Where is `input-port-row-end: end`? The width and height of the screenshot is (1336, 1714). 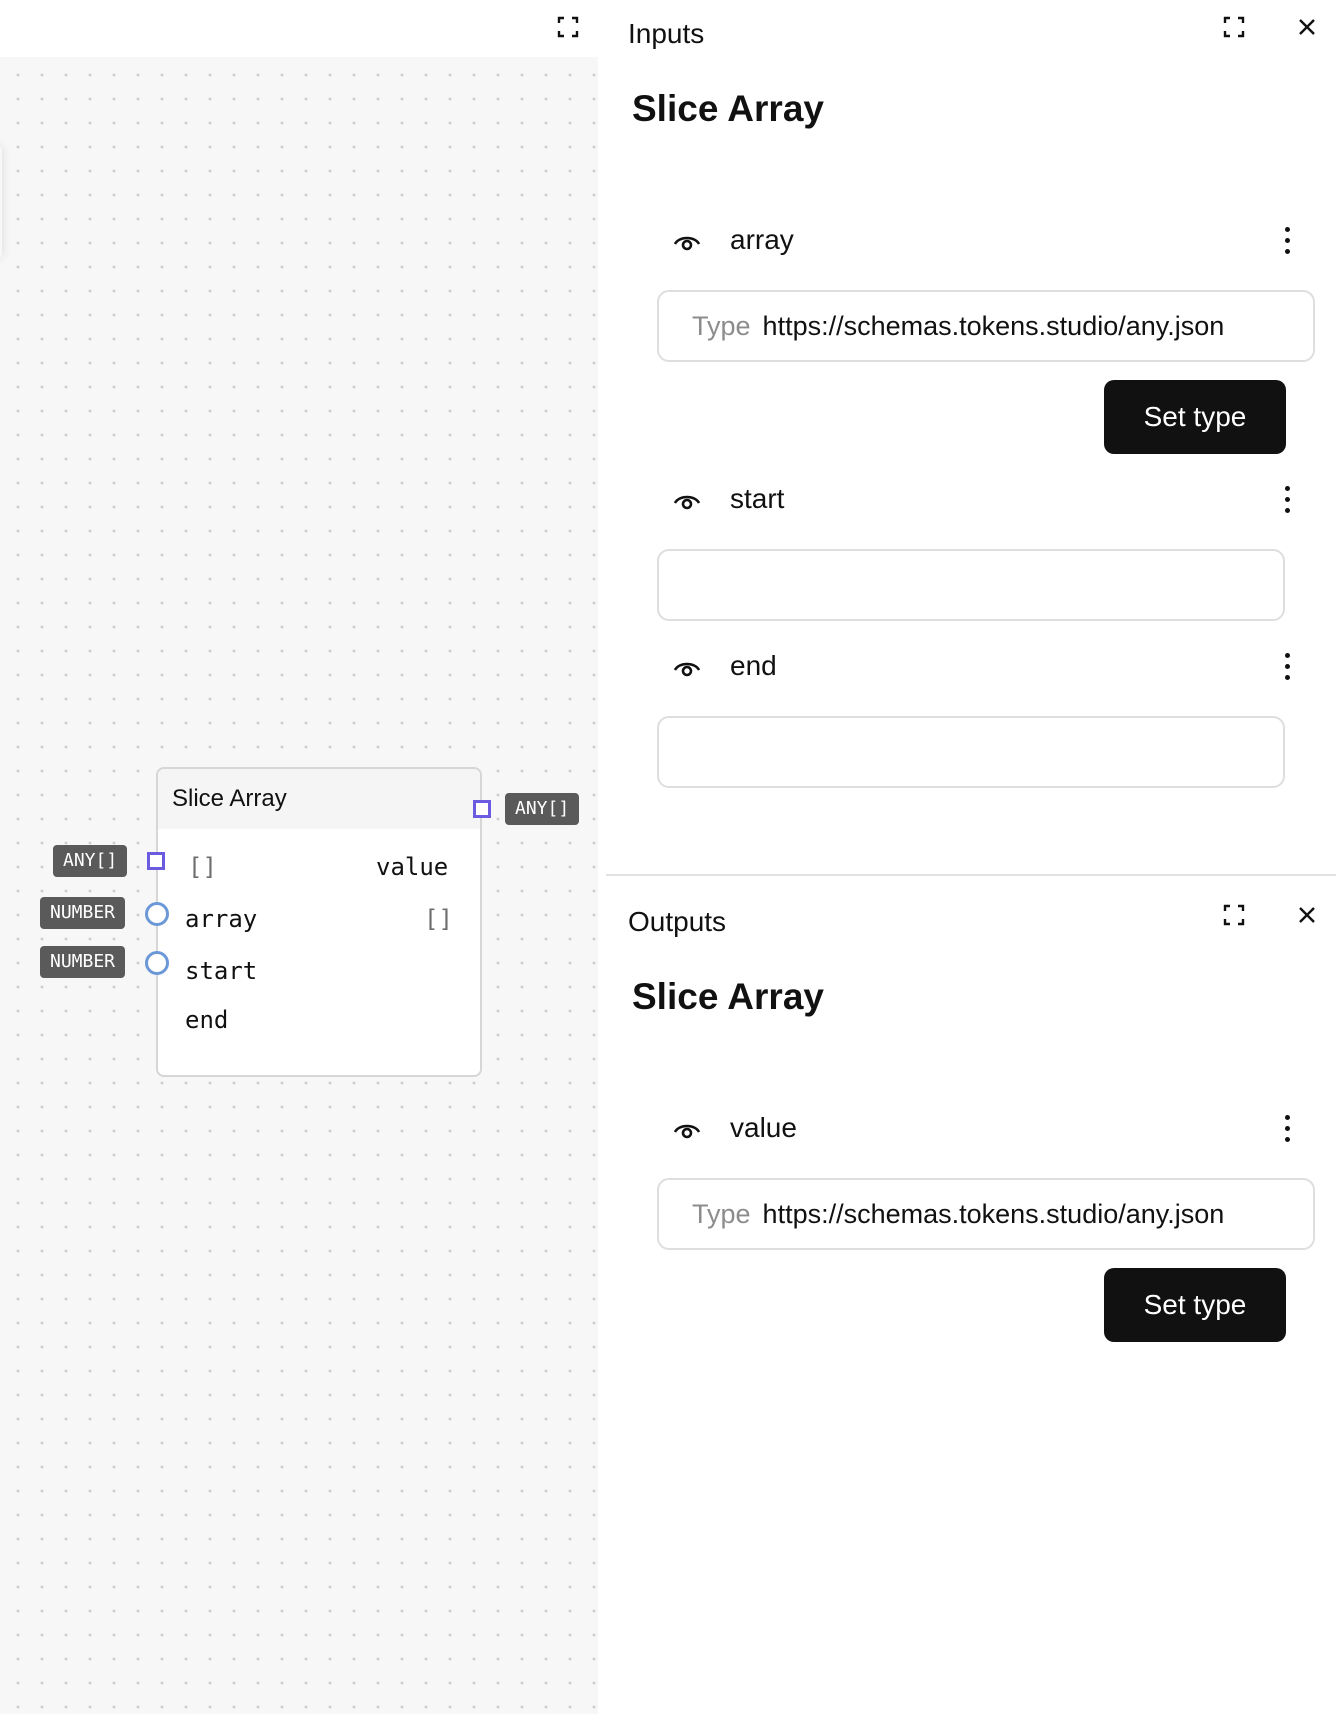
input-port-row-end: end is located at coordinates (982, 668).